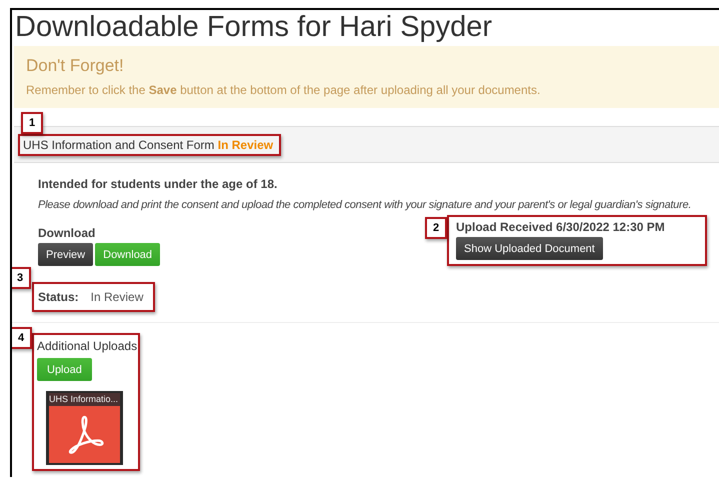 This screenshot has height=479, width=719. What do you see at coordinates (284, 90) in the screenshot?
I see `alert-message: Remember to click the Save button at the bottom of the page after uploading all your documents.` at bounding box center [284, 90].